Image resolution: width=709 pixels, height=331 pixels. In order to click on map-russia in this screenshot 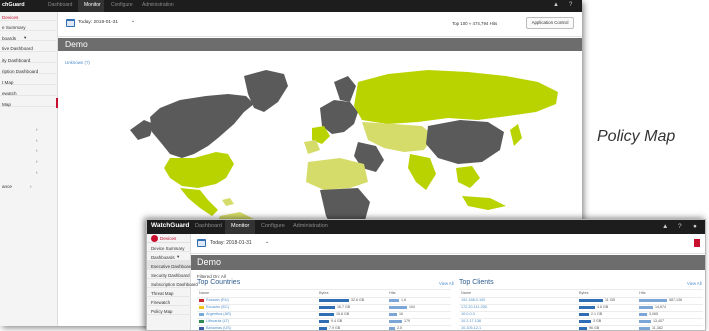, I will do `click(456, 97)`.